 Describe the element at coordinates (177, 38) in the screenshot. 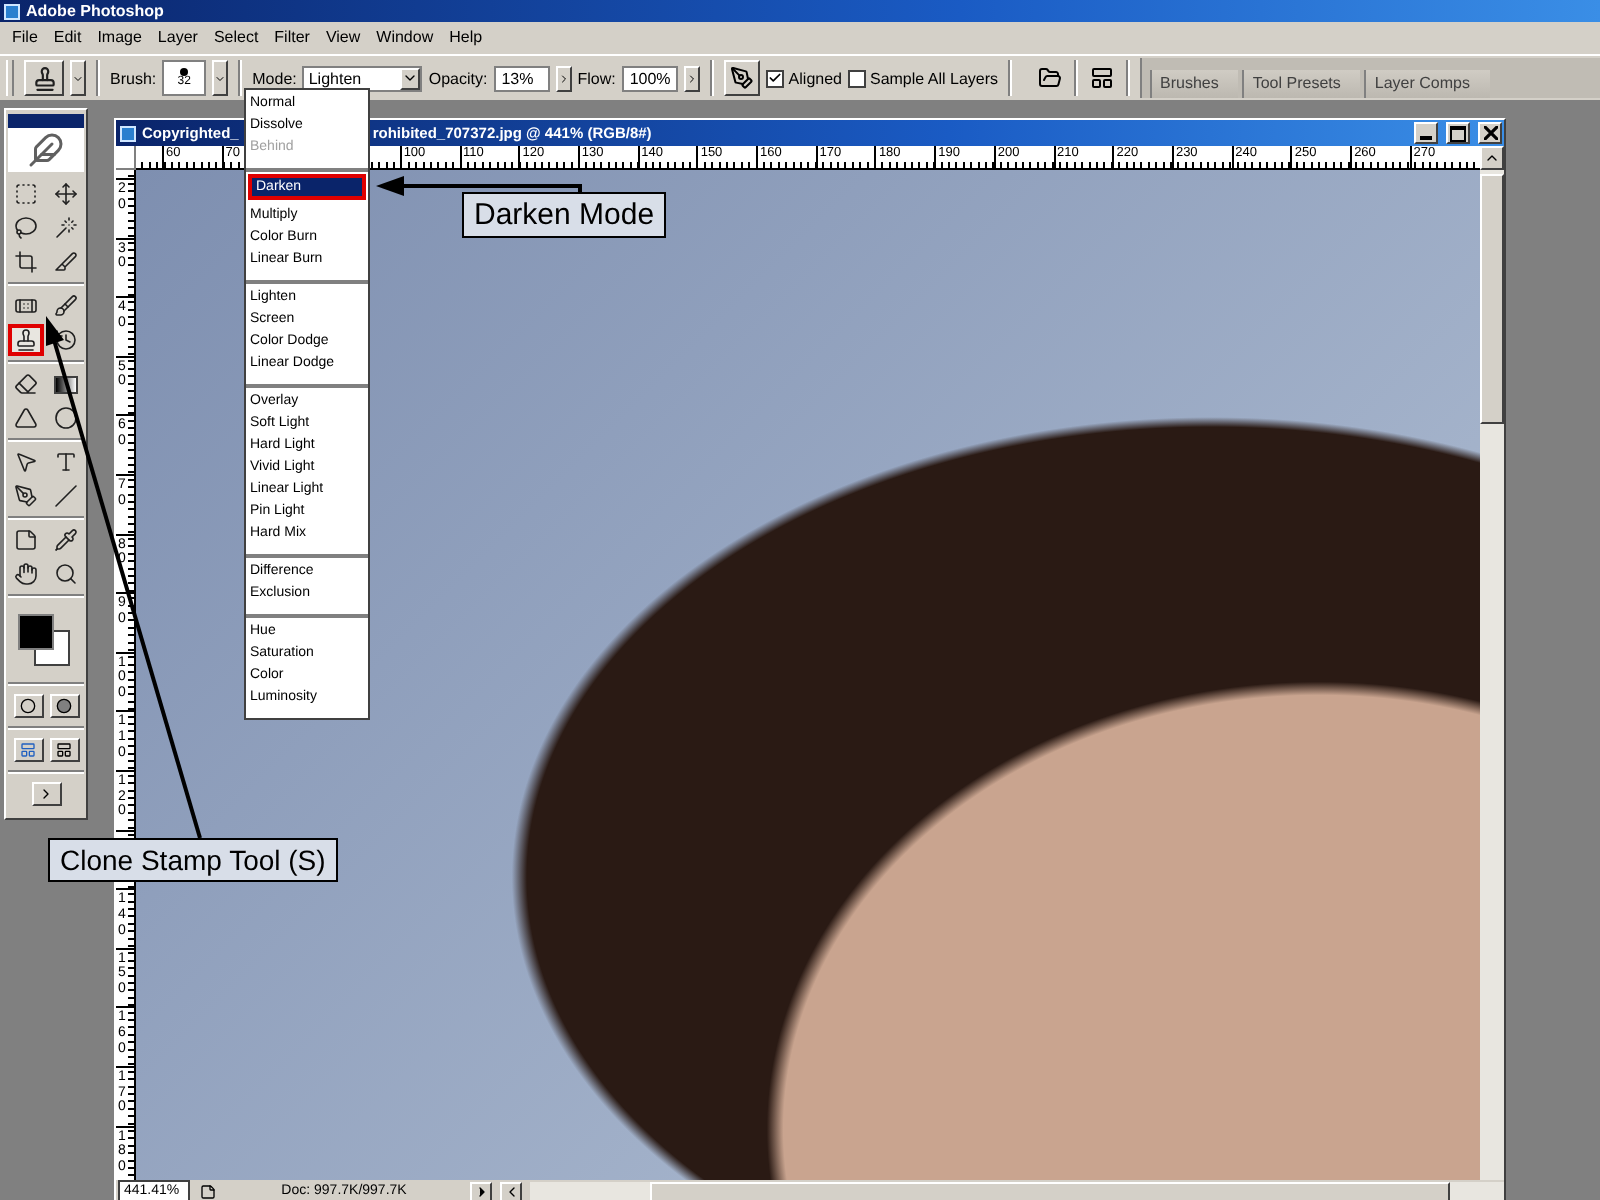

I see `menu-item: Layer` at that location.